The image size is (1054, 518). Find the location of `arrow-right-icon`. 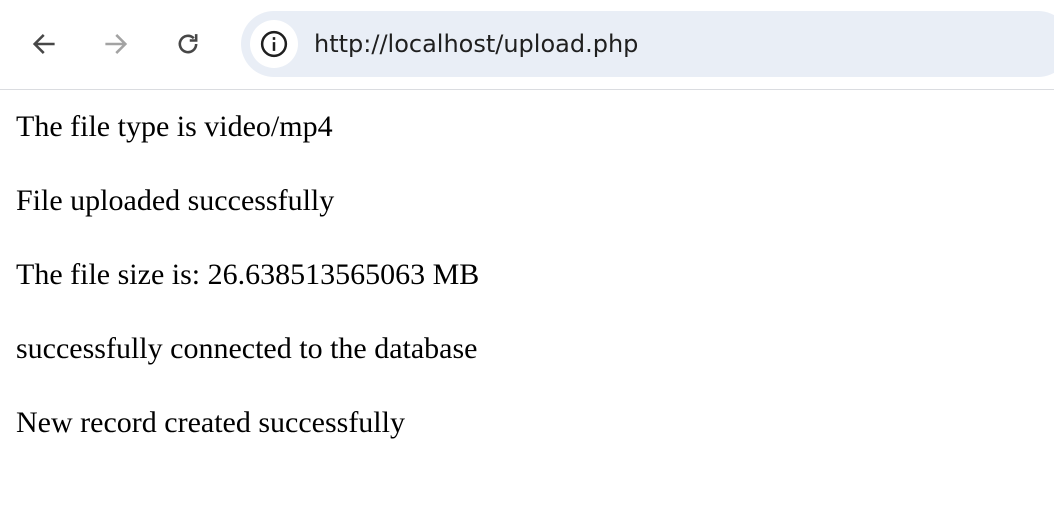

arrow-right-icon is located at coordinates (116, 44).